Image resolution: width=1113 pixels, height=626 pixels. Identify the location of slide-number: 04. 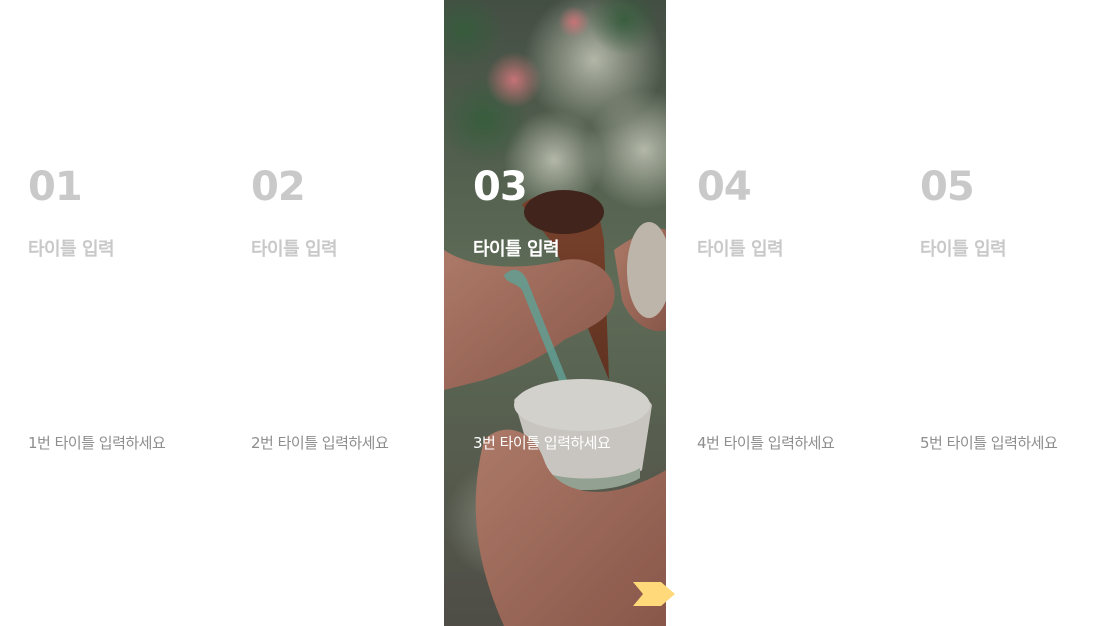
(724, 187).